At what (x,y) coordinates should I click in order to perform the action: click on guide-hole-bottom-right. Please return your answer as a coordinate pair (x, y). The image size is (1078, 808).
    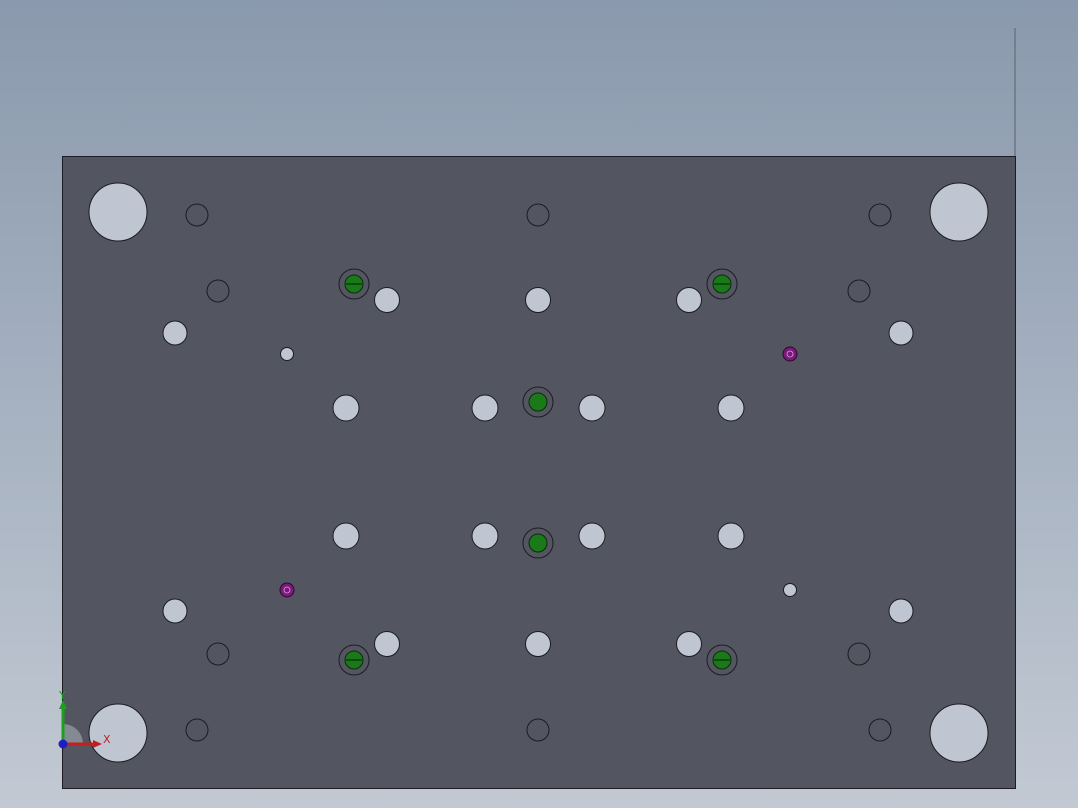
    Looking at the image, I should click on (959, 733).